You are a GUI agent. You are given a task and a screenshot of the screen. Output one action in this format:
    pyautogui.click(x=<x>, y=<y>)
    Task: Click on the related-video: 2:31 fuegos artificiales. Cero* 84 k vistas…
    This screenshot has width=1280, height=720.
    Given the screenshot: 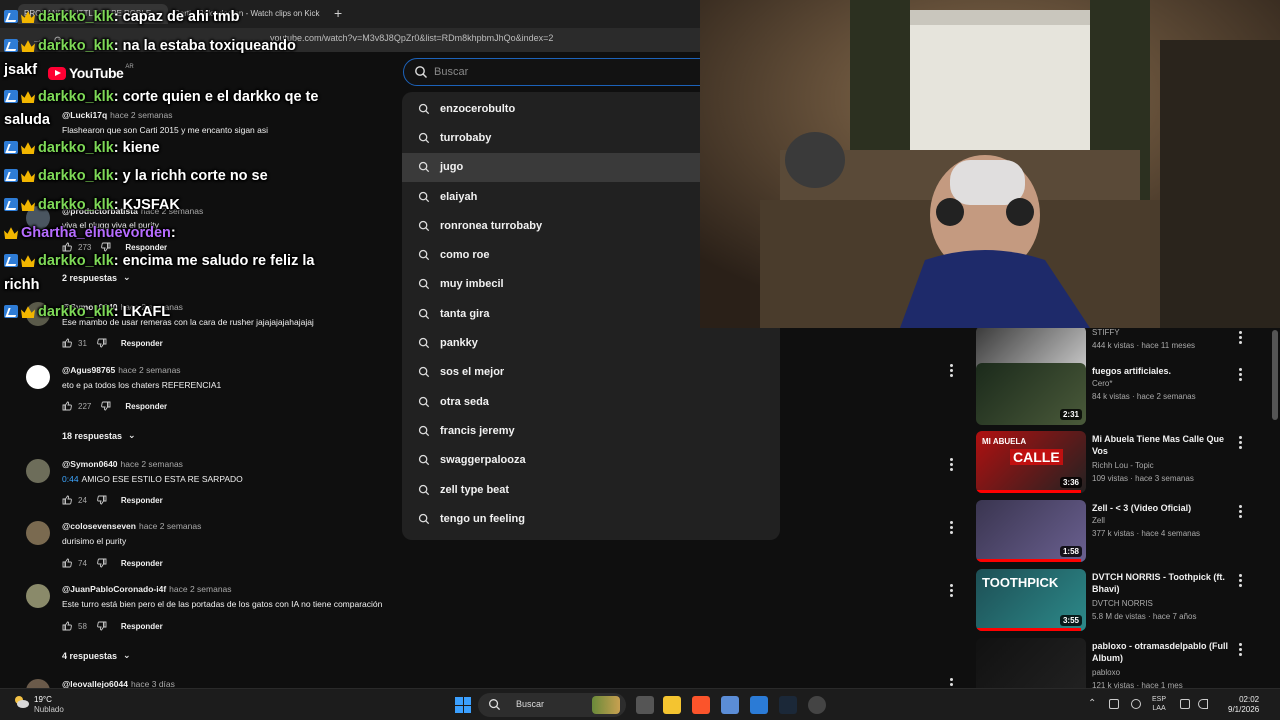 What is the action you would take?
    pyautogui.click(x=1126, y=395)
    